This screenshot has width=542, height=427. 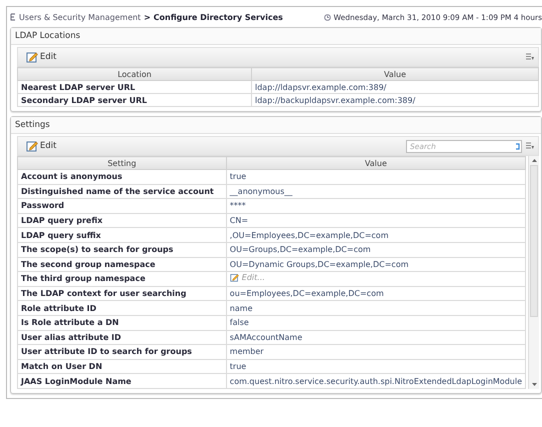 I want to click on table-cell: sAMAccountName, so click(x=376, y=337).